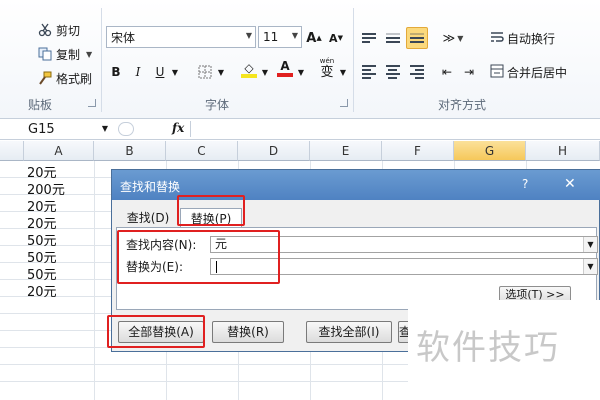  Describe the element at coordinates (74, 78) in the screenshot. I see `format-painter-label: 格式刷` at that location.